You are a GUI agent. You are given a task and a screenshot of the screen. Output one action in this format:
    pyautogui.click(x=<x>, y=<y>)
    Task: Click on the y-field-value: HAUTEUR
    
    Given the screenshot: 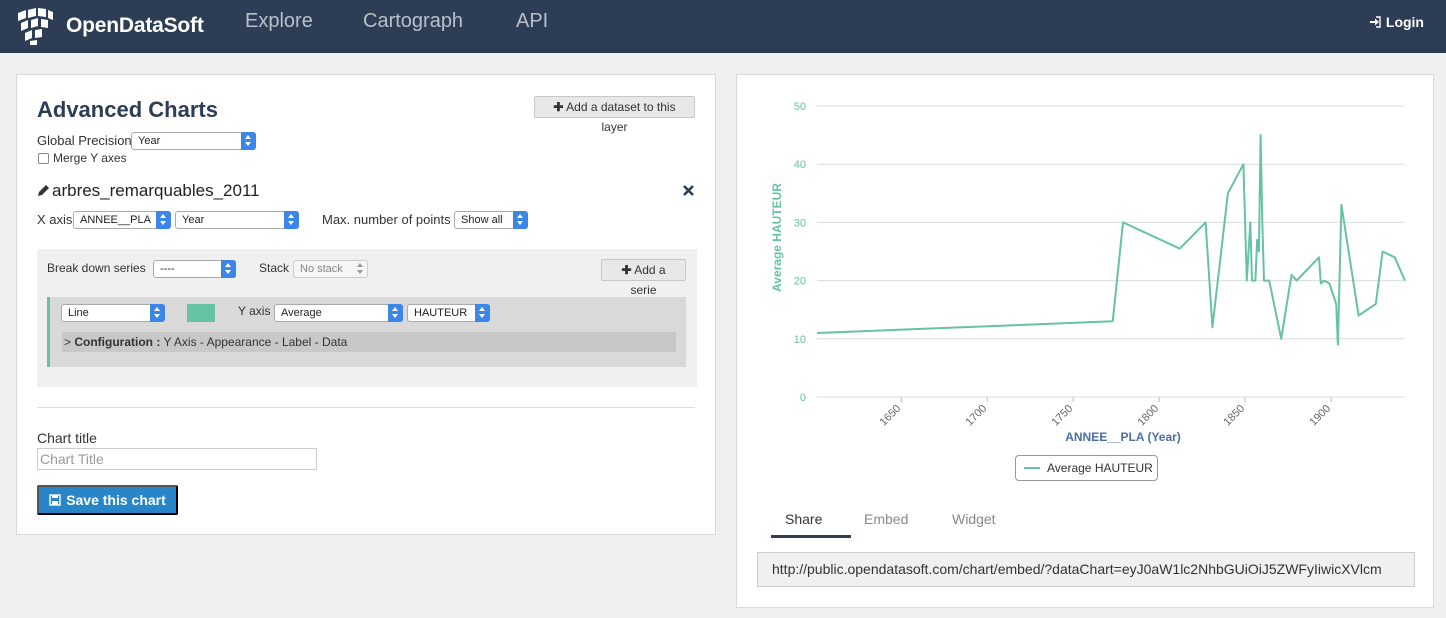 What is the action you would take?
    pyautogui.click(x=441, y=313)
    